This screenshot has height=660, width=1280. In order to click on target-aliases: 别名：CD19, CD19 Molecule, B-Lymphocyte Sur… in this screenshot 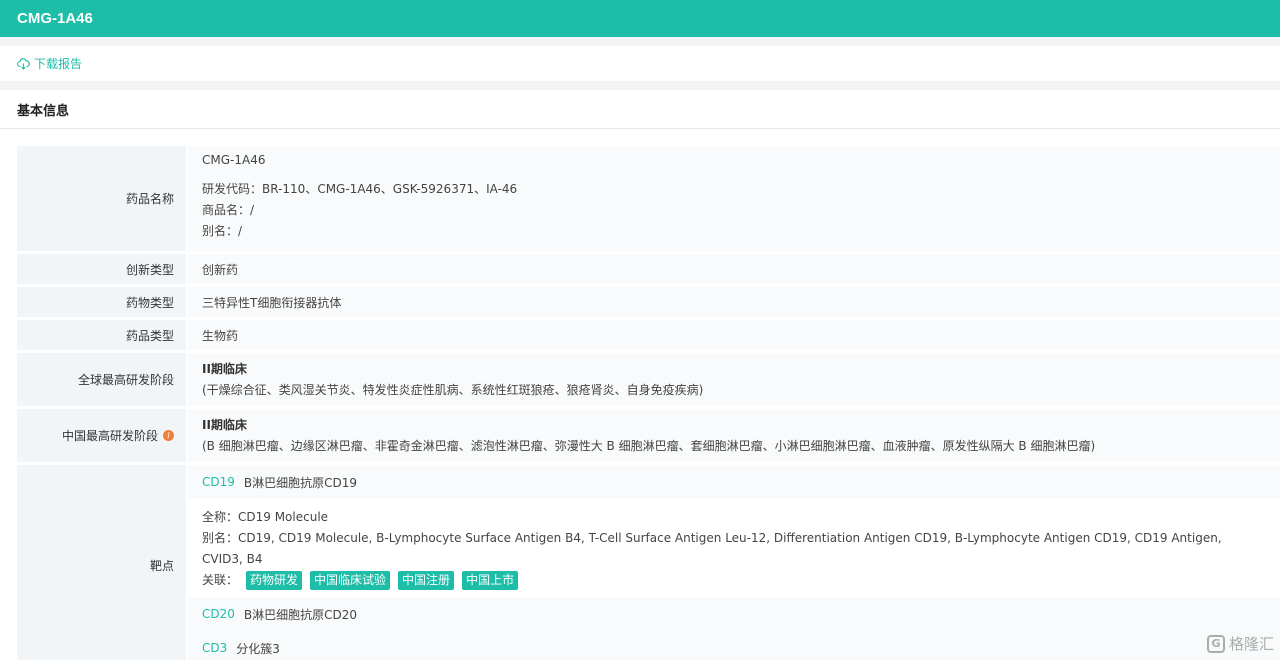, I will do `click(712, 548)`.